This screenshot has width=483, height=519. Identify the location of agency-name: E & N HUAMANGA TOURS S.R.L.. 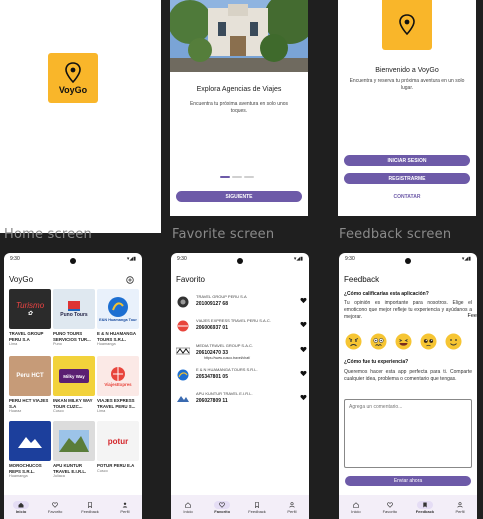
(116, 336).